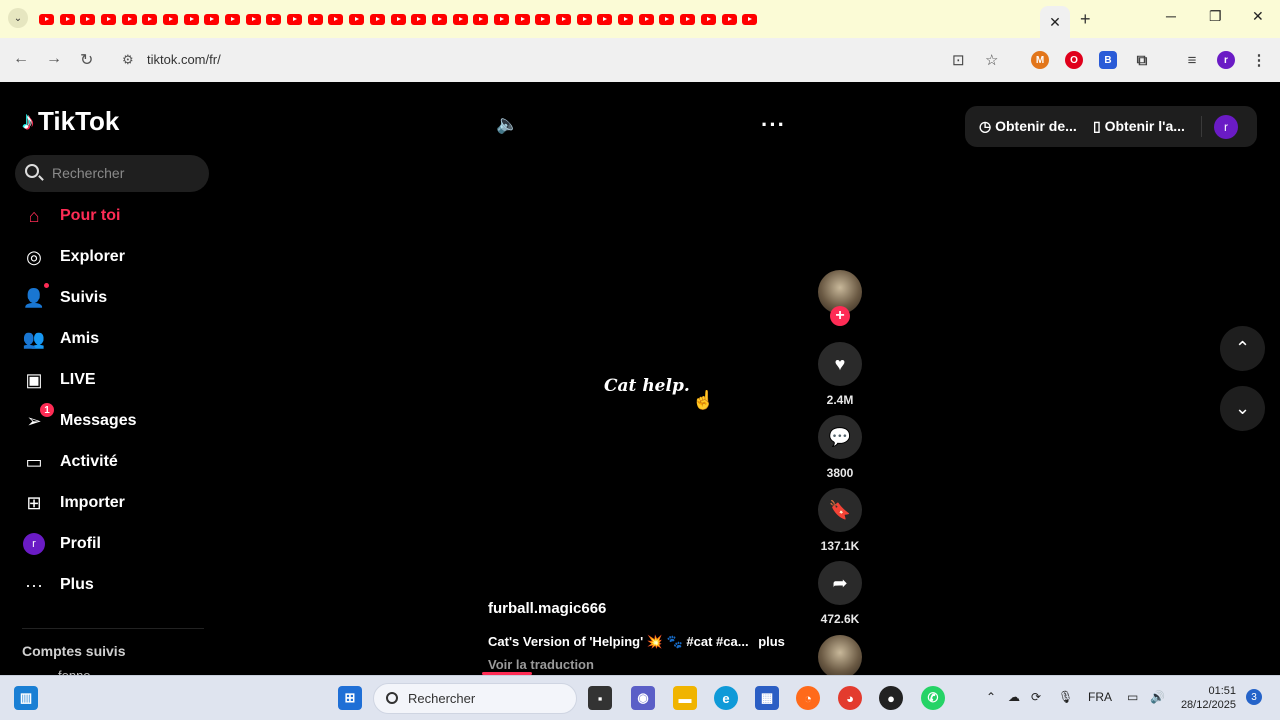 The width and height of the screenshot is (1280, 720). What do you see at coordinates (840, 437) in the screenshot?
I see `comment-button: 💬` at bounding box center [840, 437].